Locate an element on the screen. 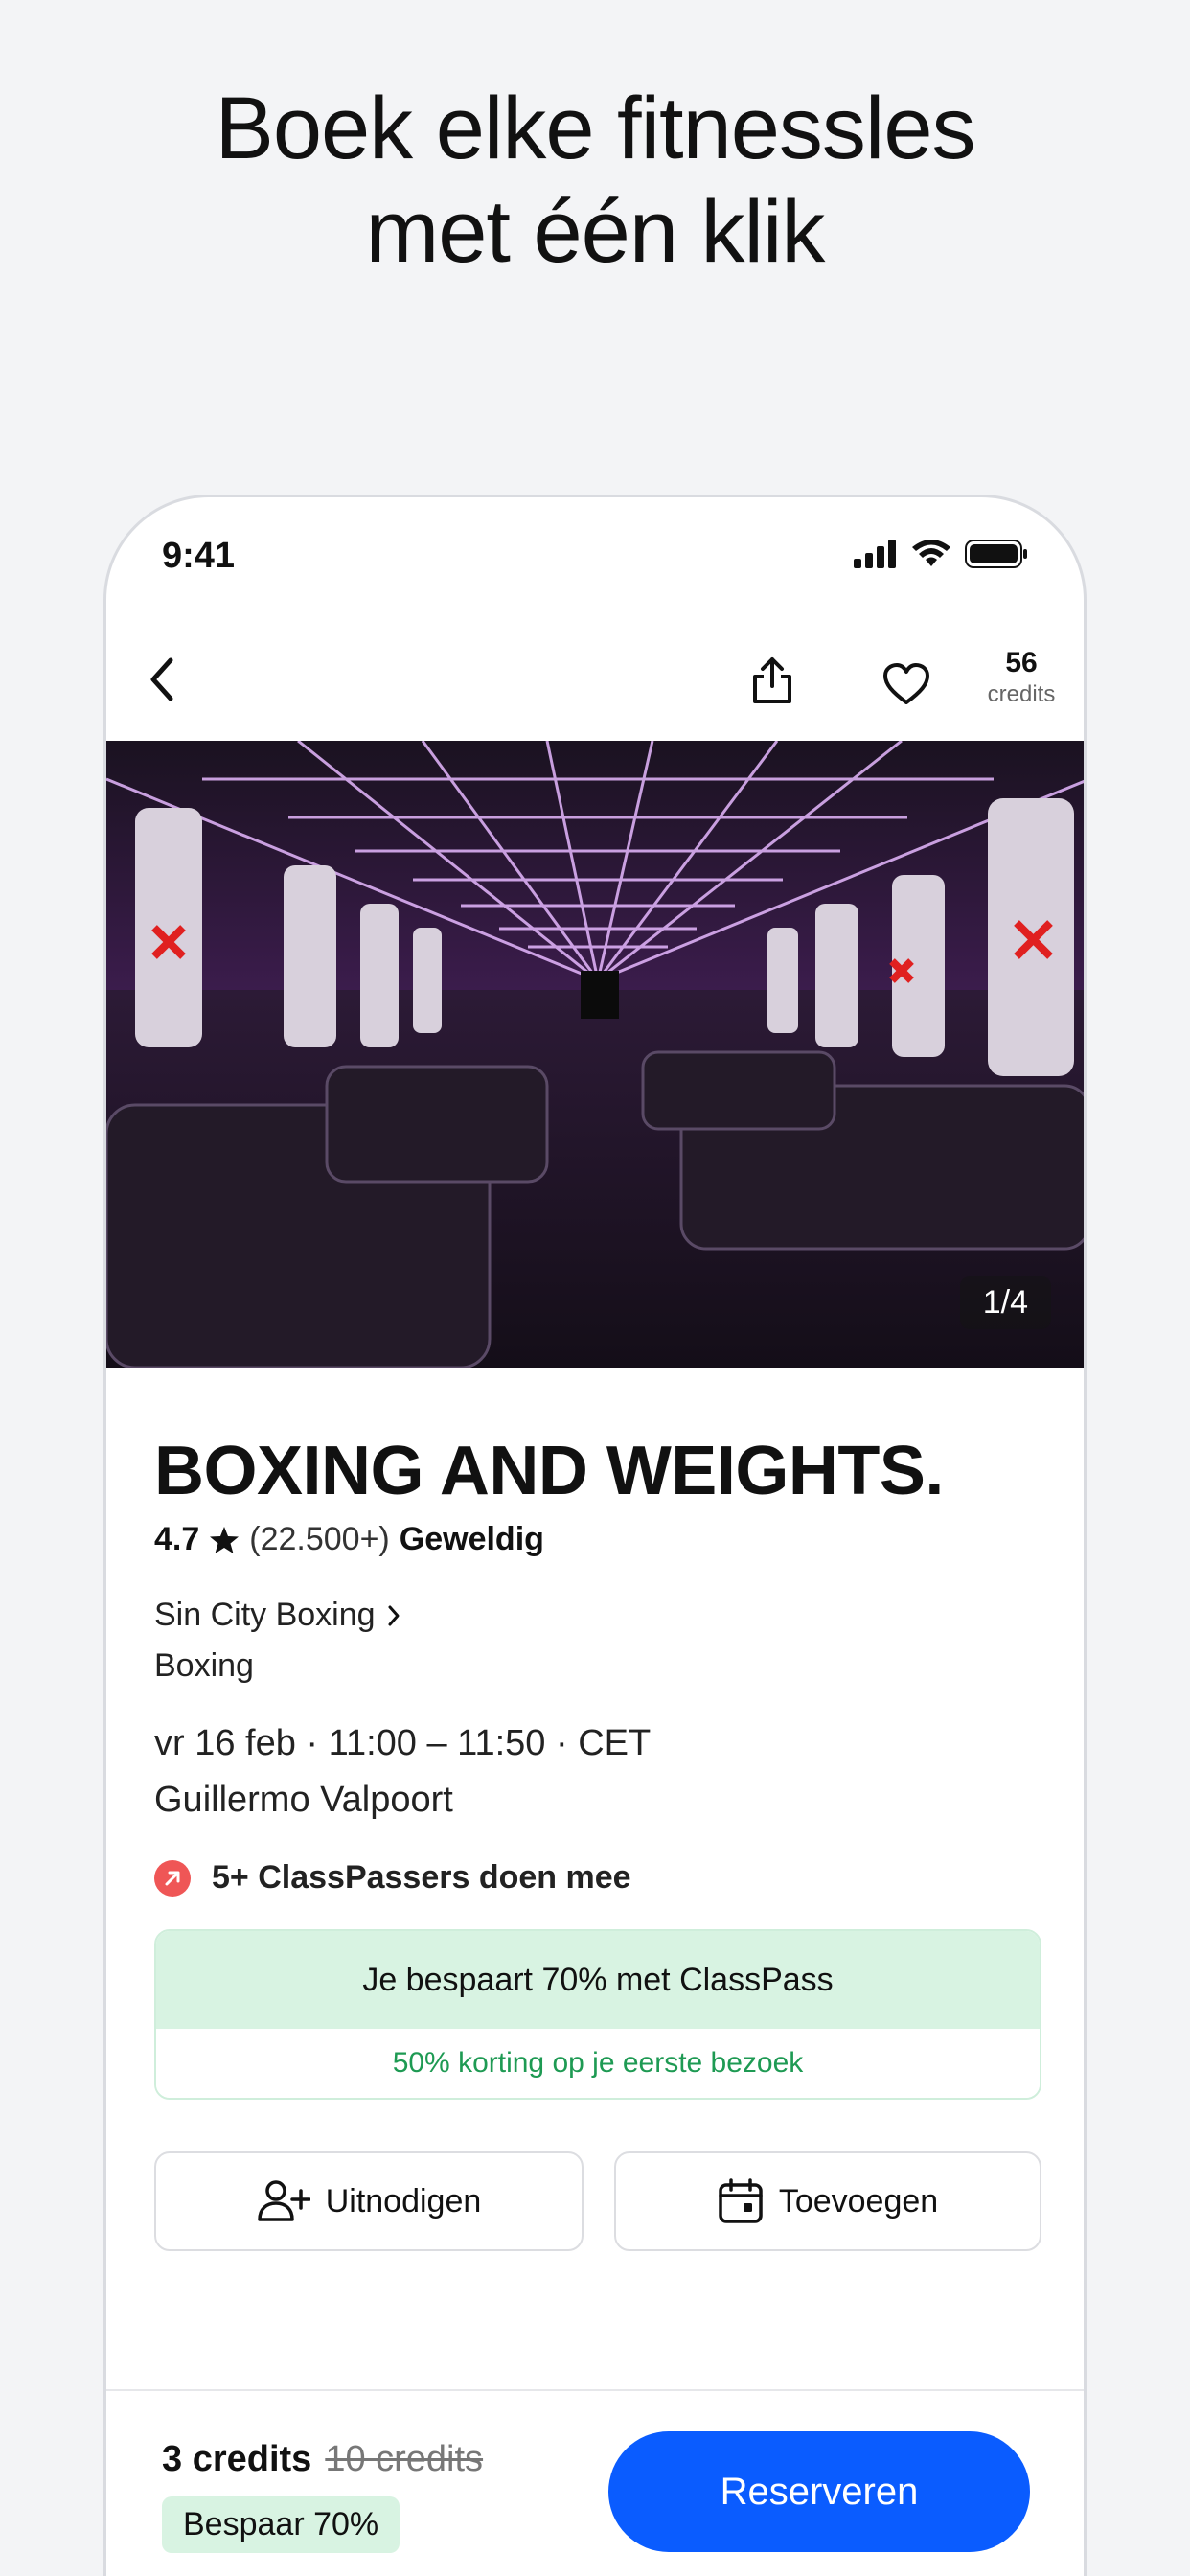 Image resolution: width=1190 pixels, height=2576 pixels. chevron-left-icon is located at coordinates (162, 679).